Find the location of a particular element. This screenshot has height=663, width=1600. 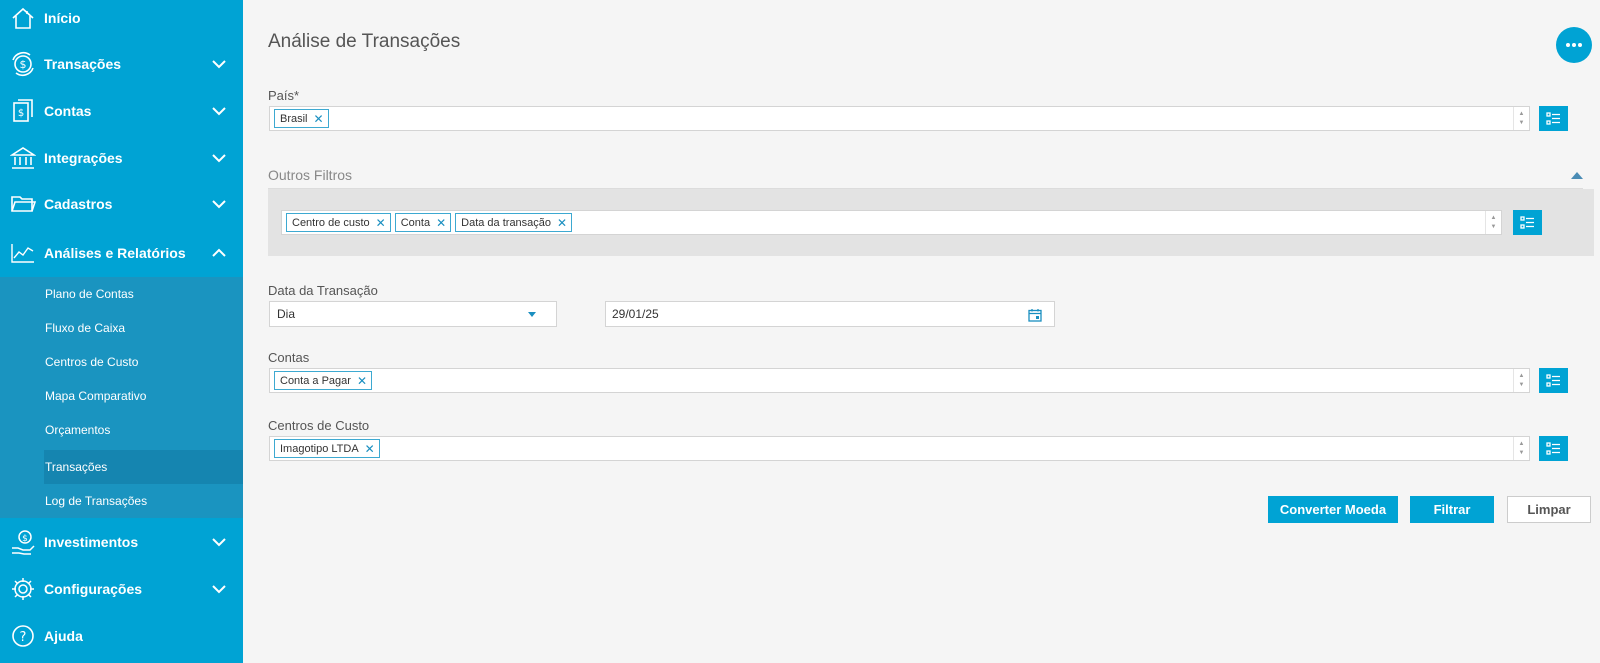

tag-conta-a-pagar: Conta a Pagar ✕ is located at coordinates (323, 380).